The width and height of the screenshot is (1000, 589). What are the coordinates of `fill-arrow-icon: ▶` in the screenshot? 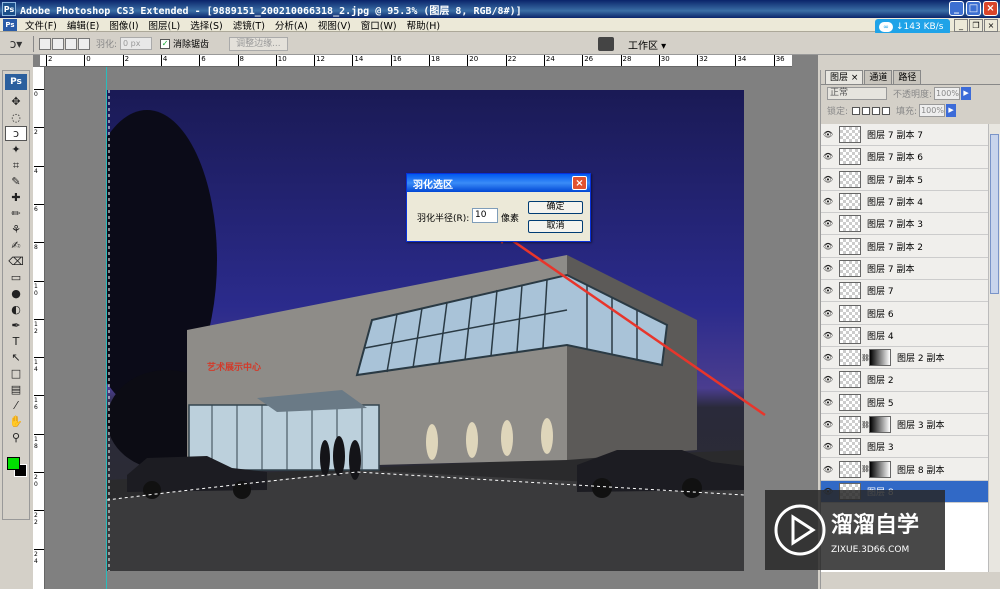 It's located at (951, 110).